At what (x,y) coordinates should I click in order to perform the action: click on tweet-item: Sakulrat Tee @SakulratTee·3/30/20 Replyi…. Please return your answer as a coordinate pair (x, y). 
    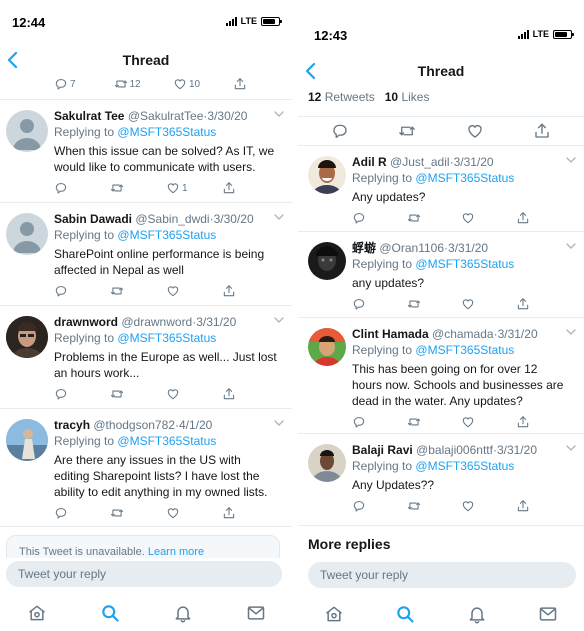
    Looking at the image, I should click on (146, 151).